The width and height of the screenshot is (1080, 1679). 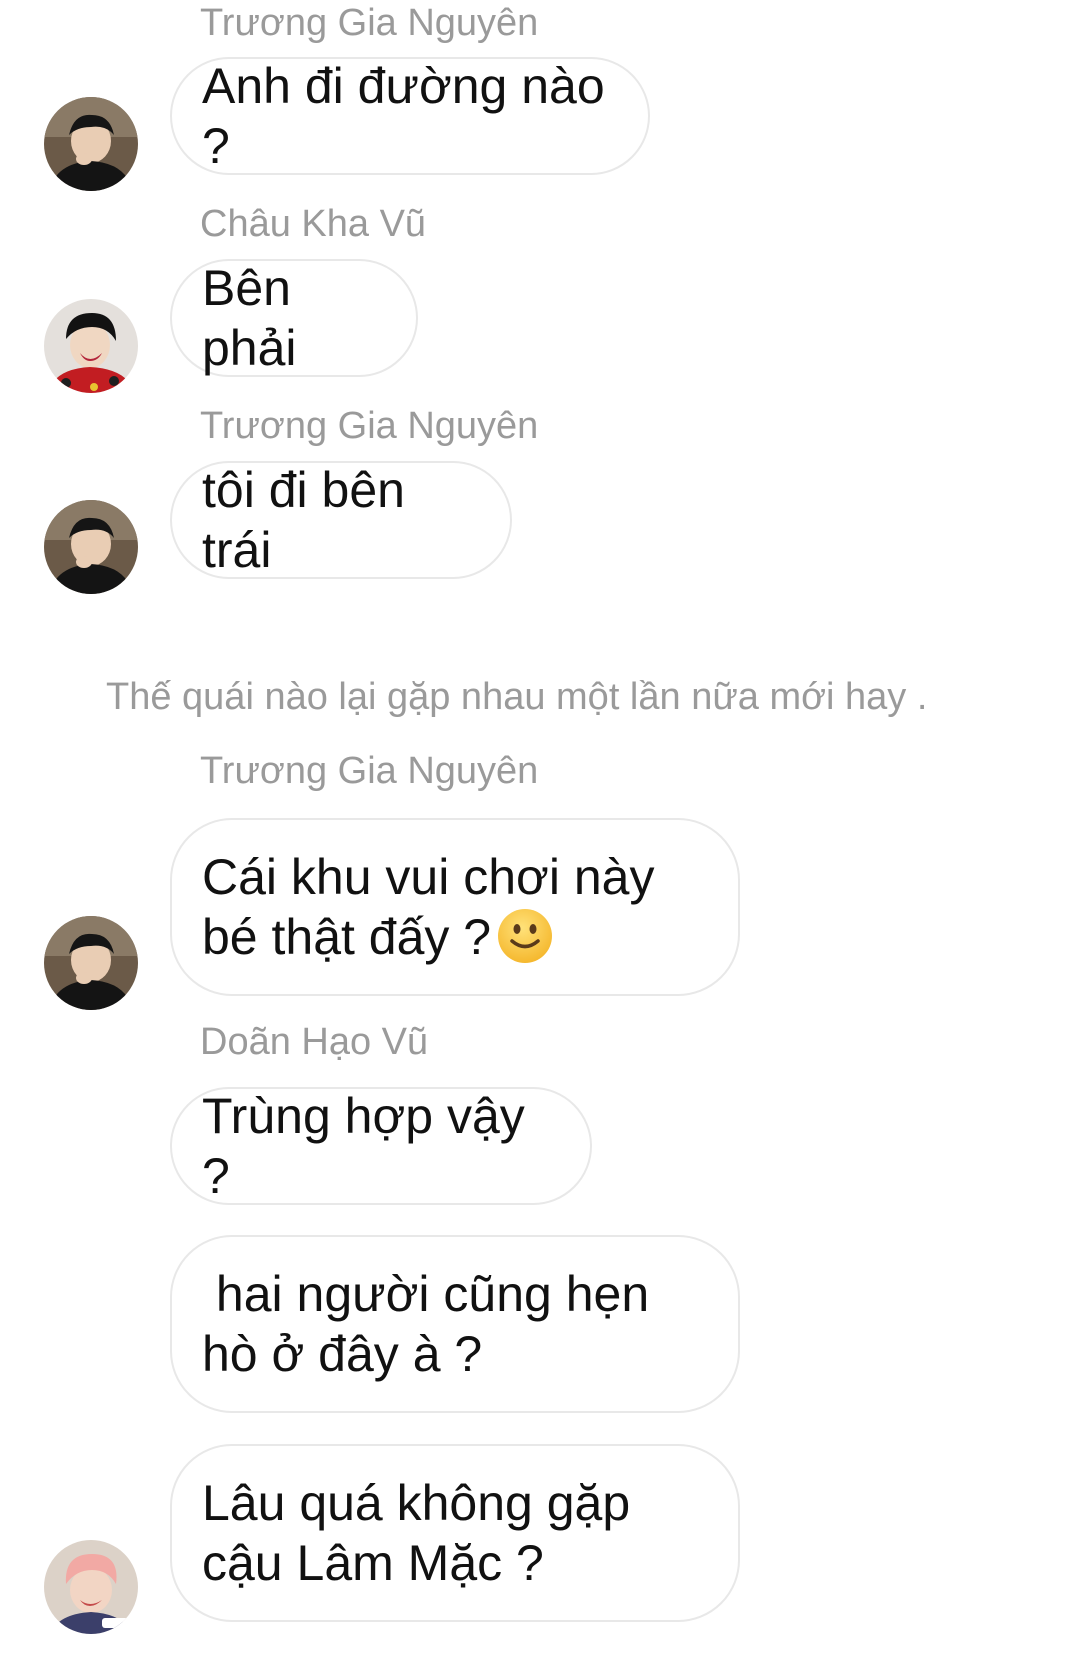 What do you see at coordinates (313, 224) in the screenshot?
I see `sender-name: Châu Kha Vũ` at bounding box center [313, 224].